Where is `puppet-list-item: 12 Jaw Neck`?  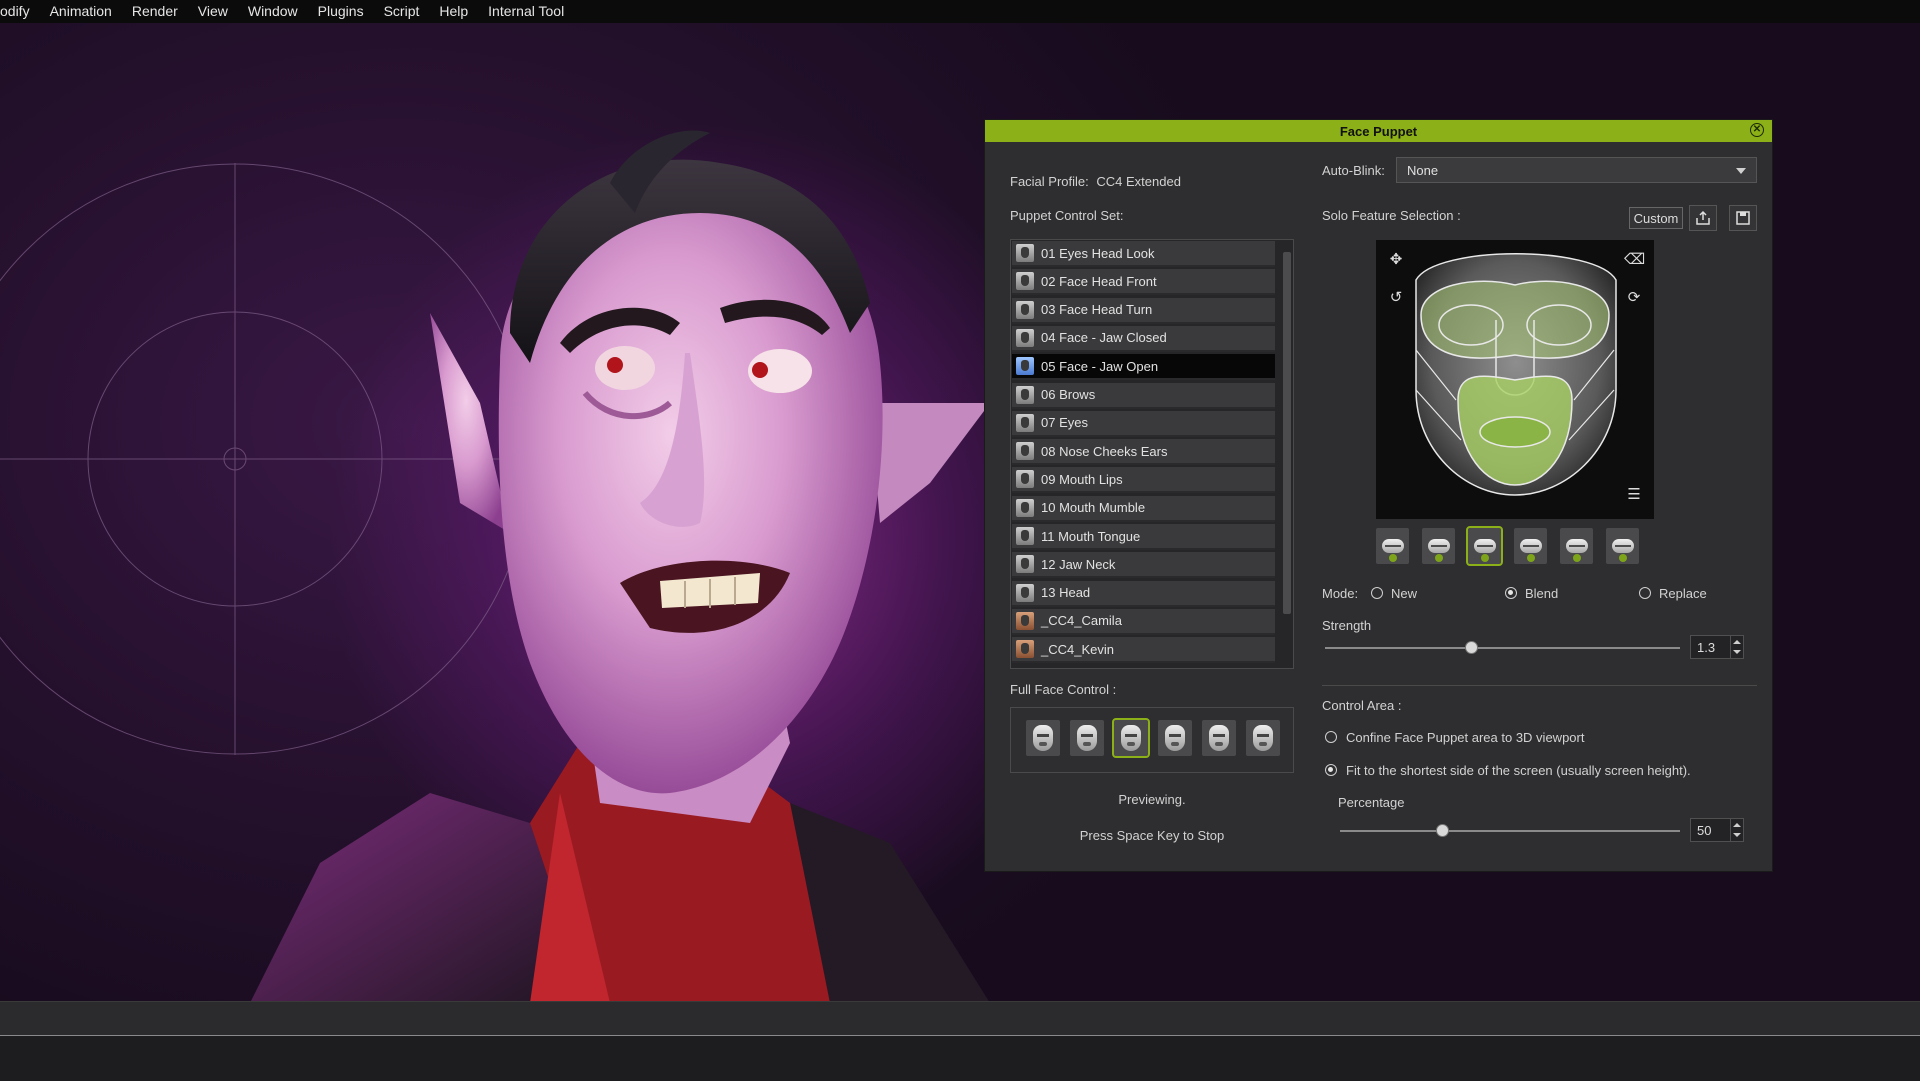
puppet-list-item: 12 Jaw Neck is located at coordinates (1143, 565).